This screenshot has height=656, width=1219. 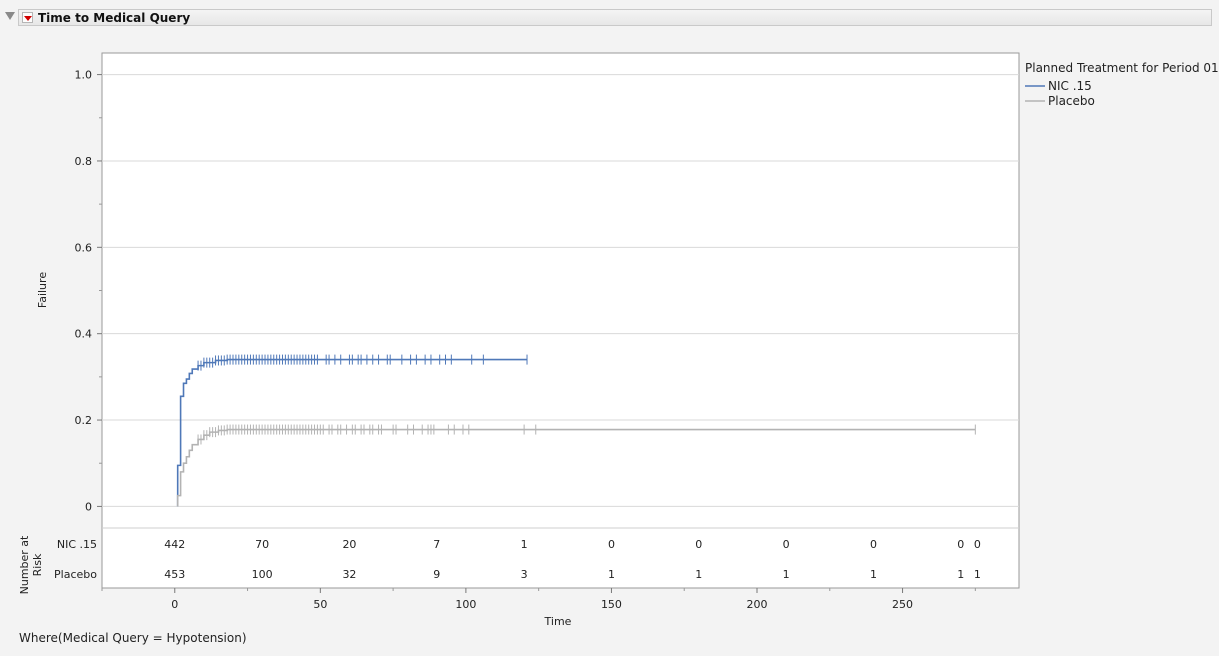 I want to click on x-axis-label: Time, so click(x=558, y=621).